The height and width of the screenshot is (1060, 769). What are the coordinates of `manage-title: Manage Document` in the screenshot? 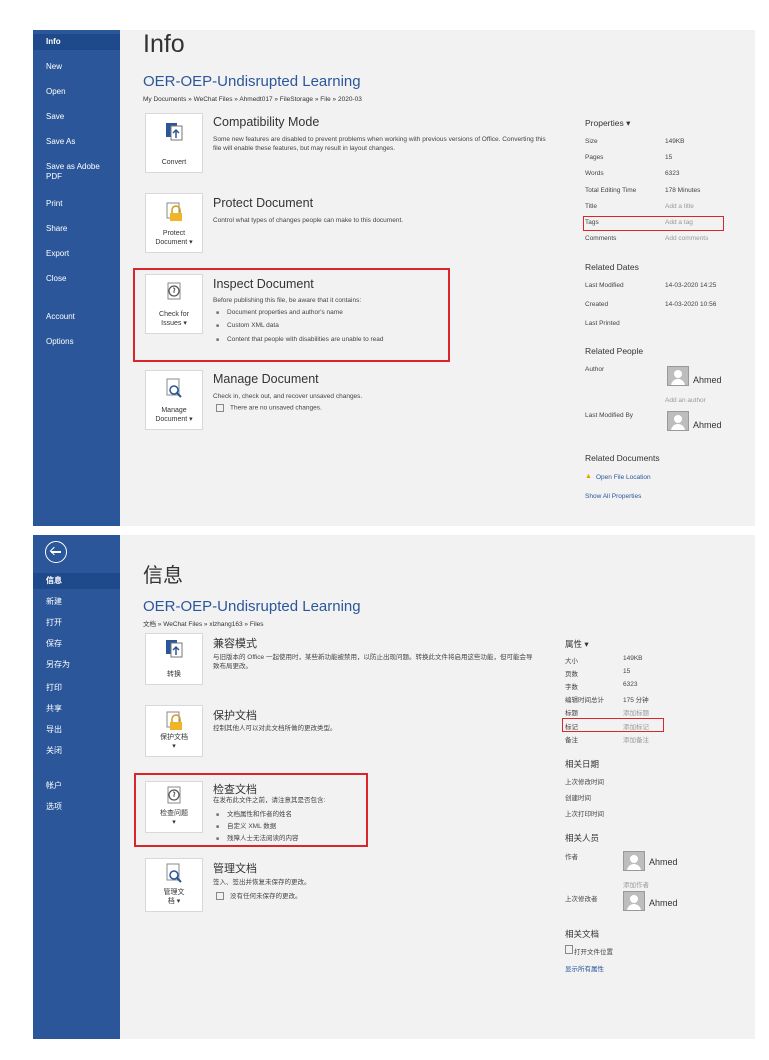 It's located at (266, 379).